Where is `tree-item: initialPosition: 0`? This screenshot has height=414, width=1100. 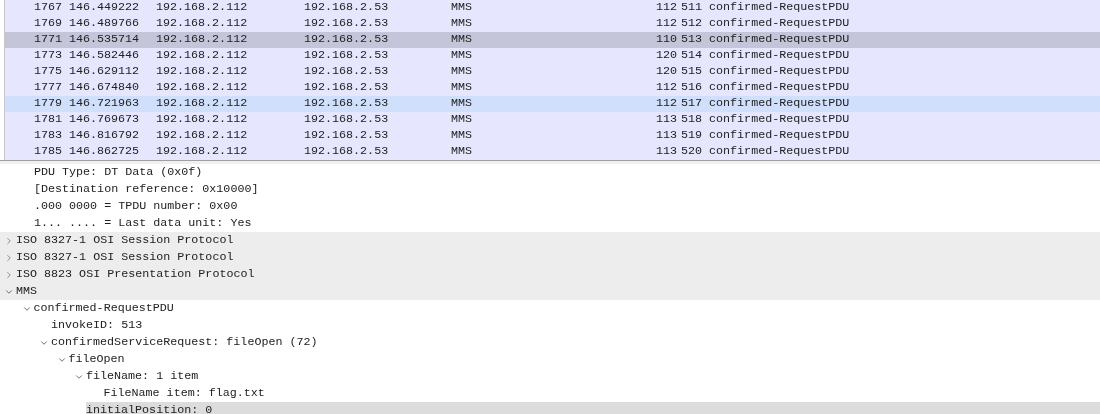 tree-item: initialPosition: 0 is located at coordinates (593, 407).